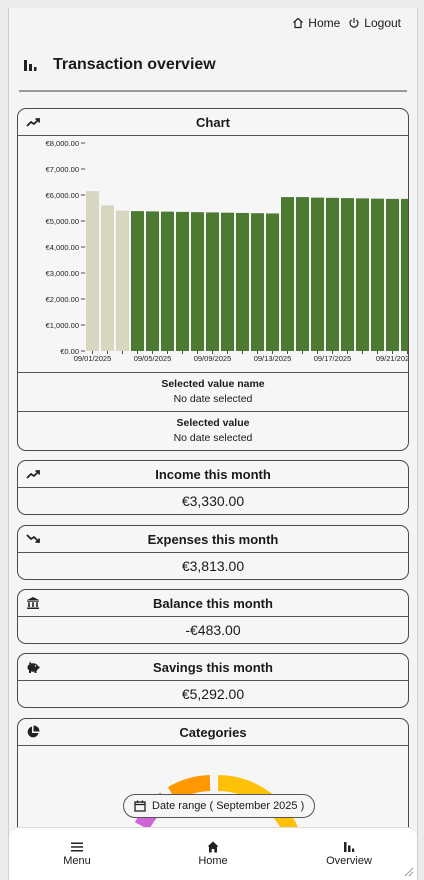 The image size is (424, 880). I want to click on savings-card-title: Savings this month, so click(213, 667).